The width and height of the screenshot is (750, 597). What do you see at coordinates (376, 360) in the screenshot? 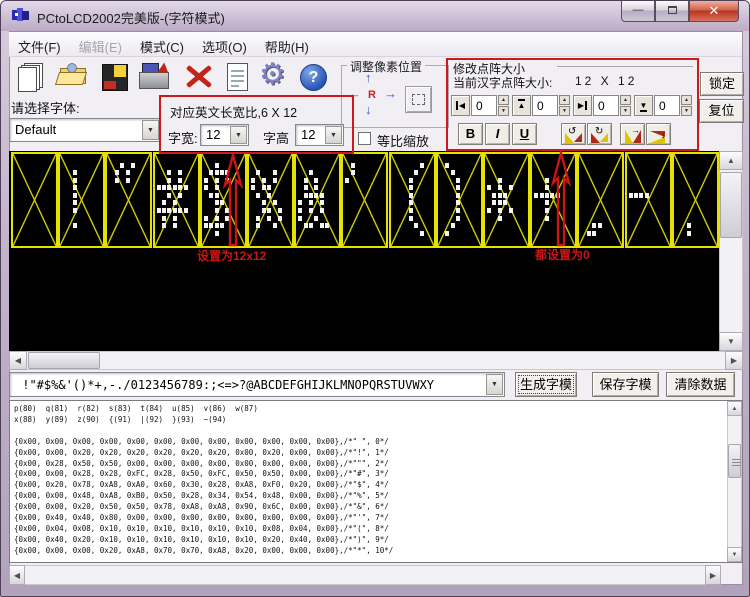
I see `display-hscrollbar` at bounding box center [376, 360].